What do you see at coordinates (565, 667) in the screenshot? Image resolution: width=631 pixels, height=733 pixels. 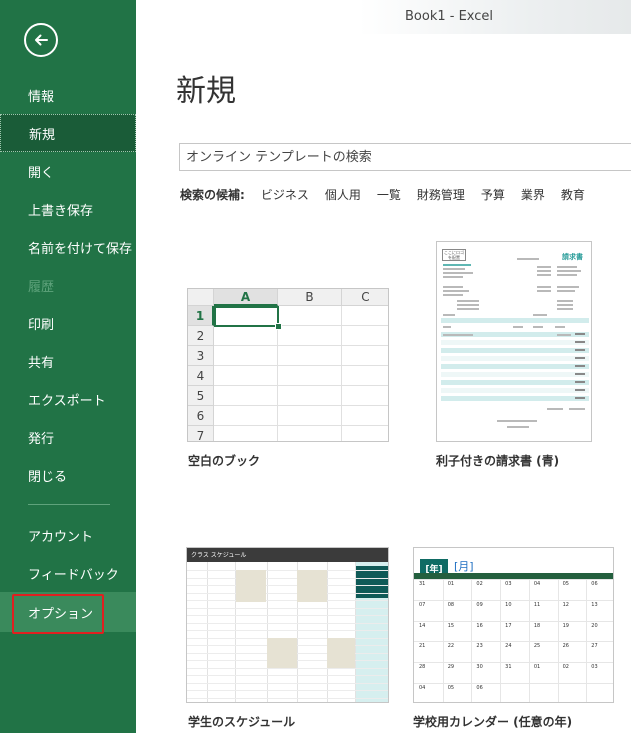 I see `calendar-date-cell: 02` at bounding box center [565, 667].